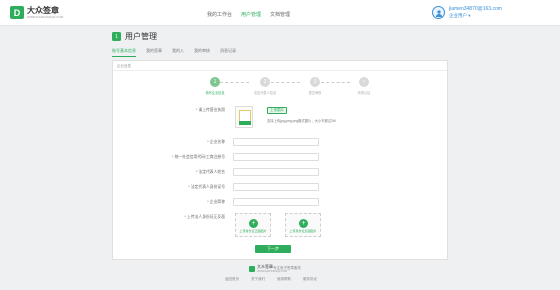  What do you see at coordinates (215, 93) in the screenshot?
I see `step-1-label: 填写企业信息` at bounding box center [215, 93].